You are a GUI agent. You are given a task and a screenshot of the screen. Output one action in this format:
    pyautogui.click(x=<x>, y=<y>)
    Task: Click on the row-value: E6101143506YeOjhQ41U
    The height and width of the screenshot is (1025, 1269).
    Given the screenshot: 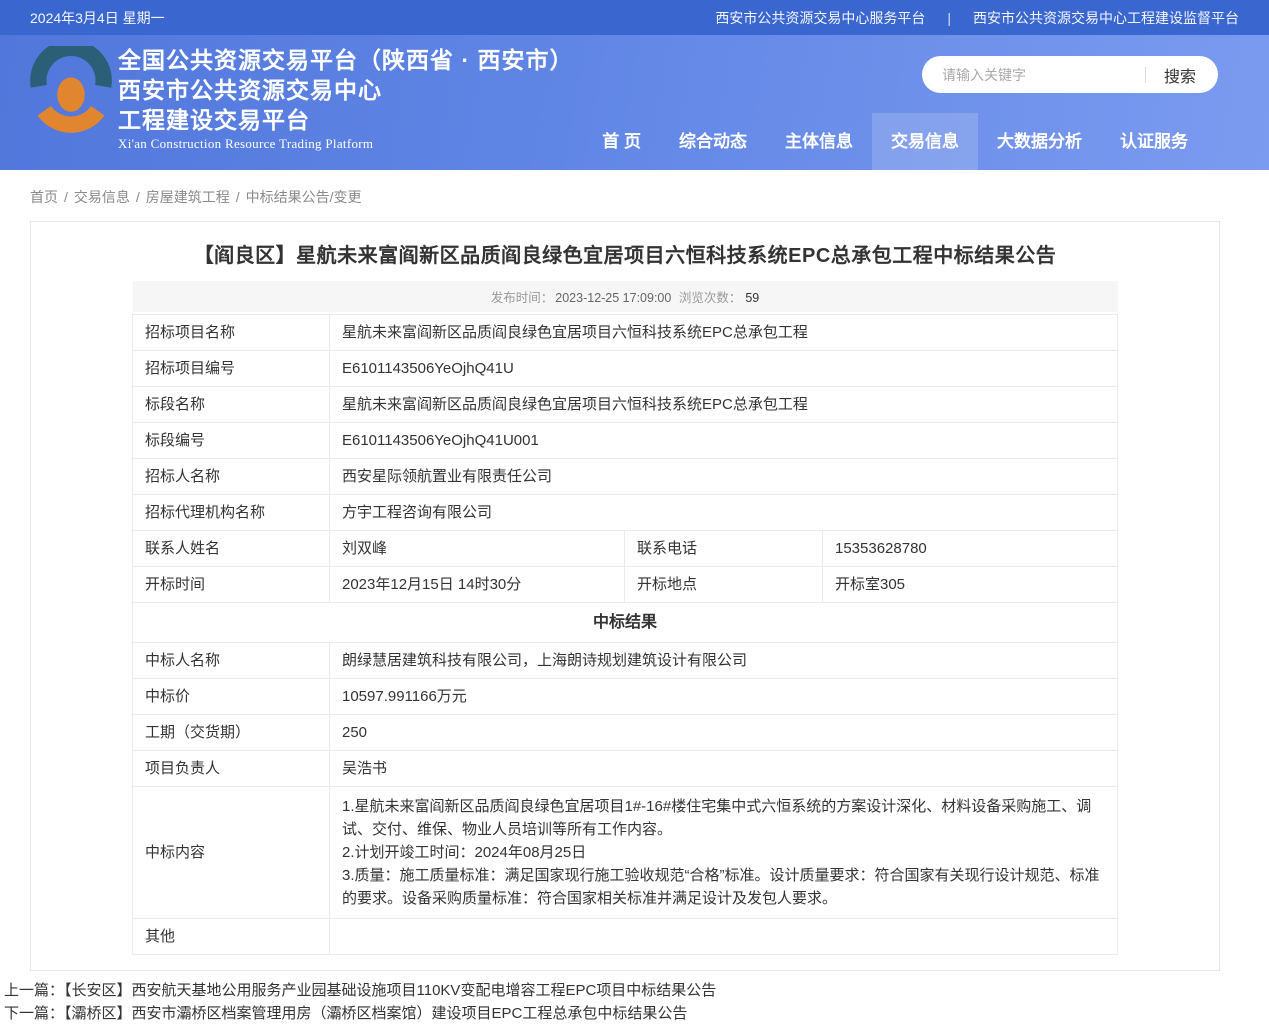 What is the action you would take?
    pyautogui.click(x=723, y=368)
    